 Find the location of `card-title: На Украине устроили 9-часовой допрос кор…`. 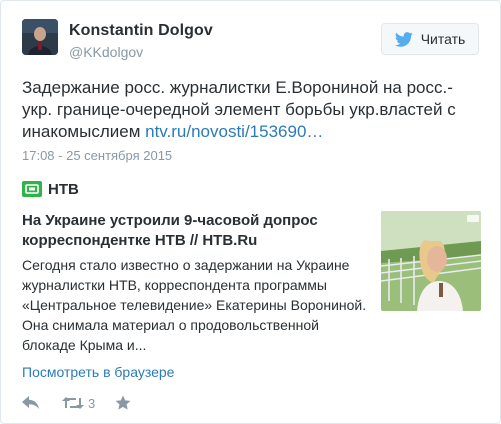

card-title: На Украине устроили 9-часовой допрос кор… is located at coordinates (192, 231).